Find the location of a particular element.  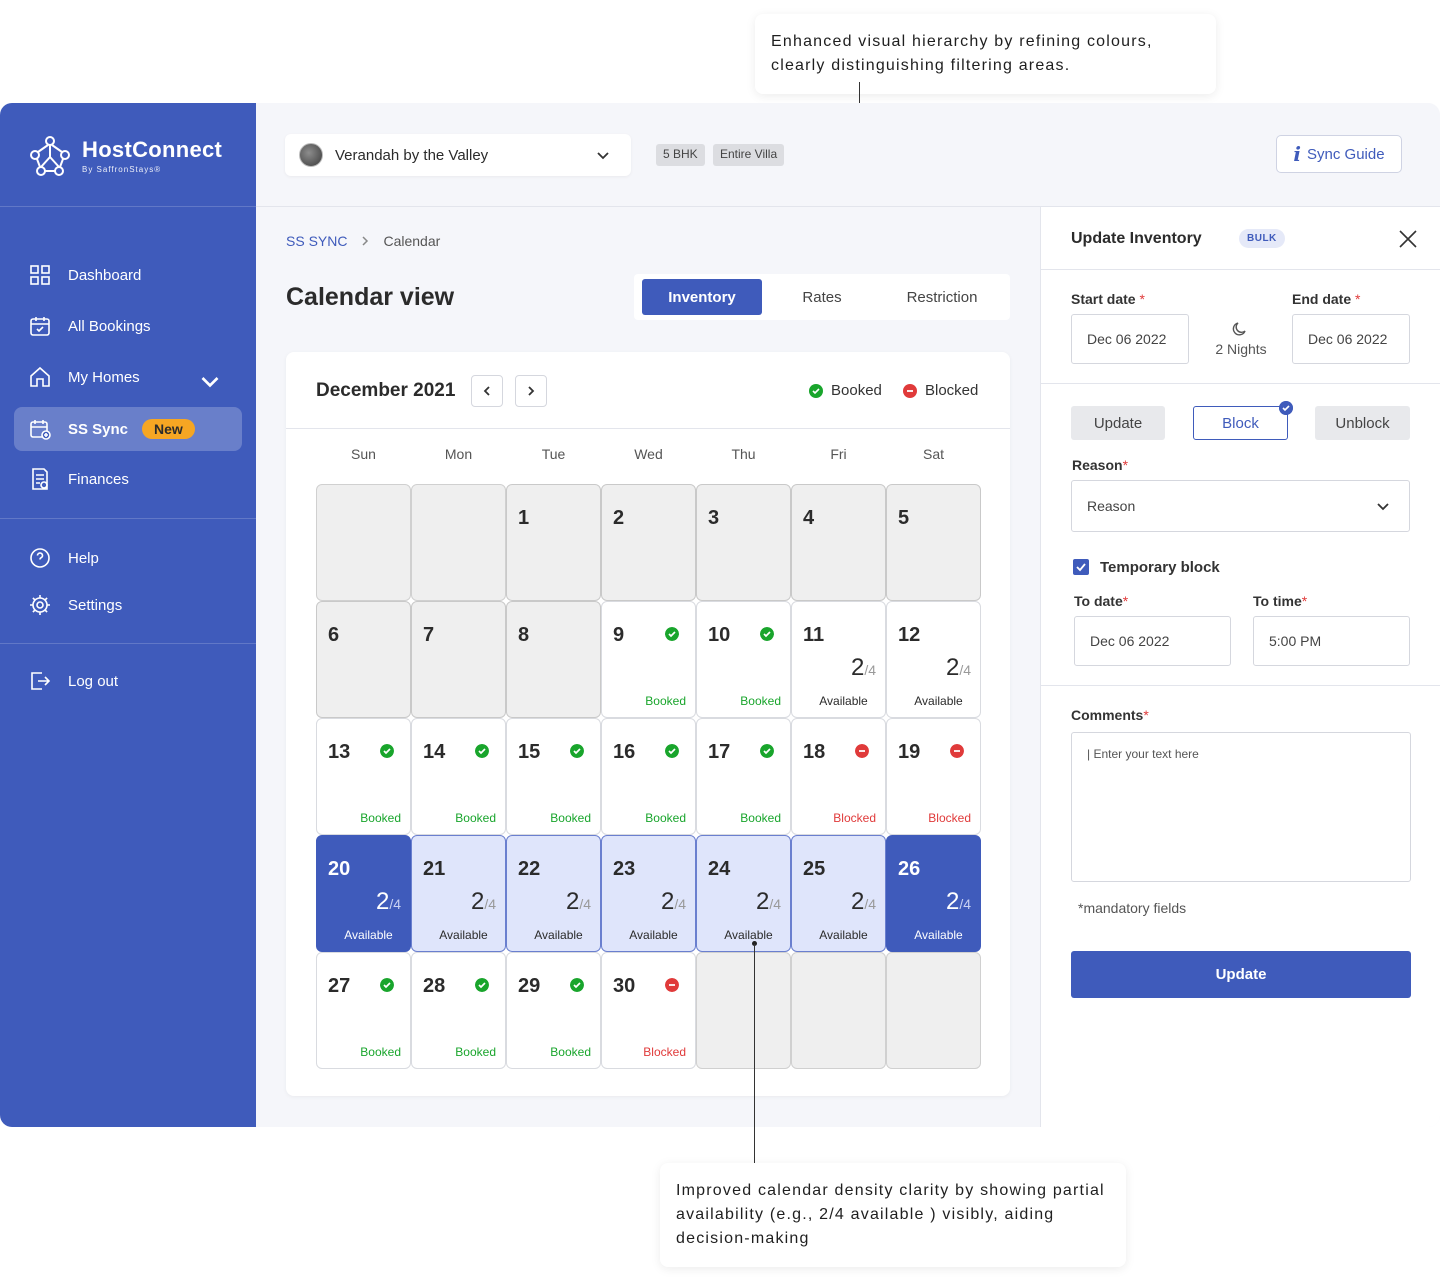

day-cell: 5 is located at coordinates (933, 542).